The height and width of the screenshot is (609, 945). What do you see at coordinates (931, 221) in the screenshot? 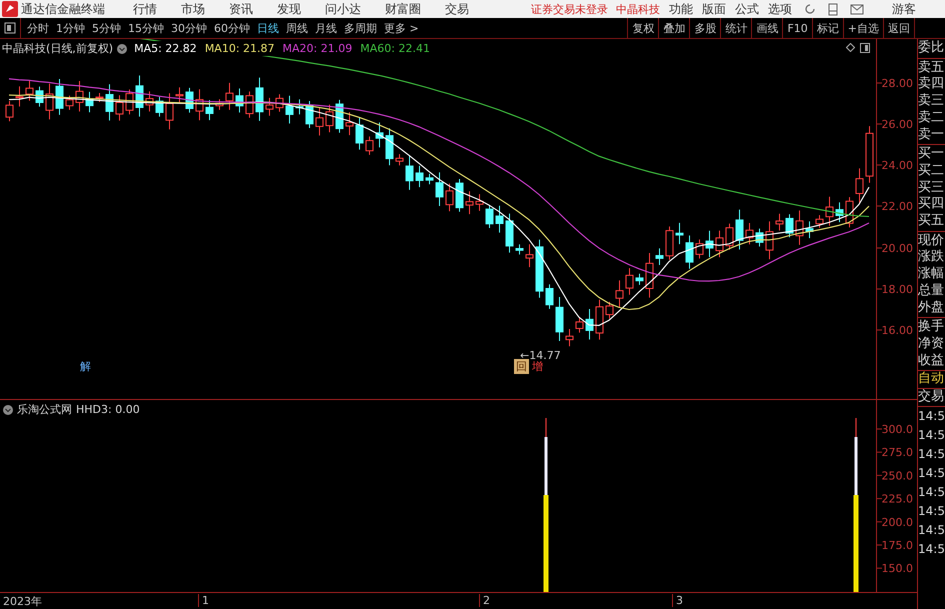
I see `quote-field-label: 买五` at bounding box center [931, 221].